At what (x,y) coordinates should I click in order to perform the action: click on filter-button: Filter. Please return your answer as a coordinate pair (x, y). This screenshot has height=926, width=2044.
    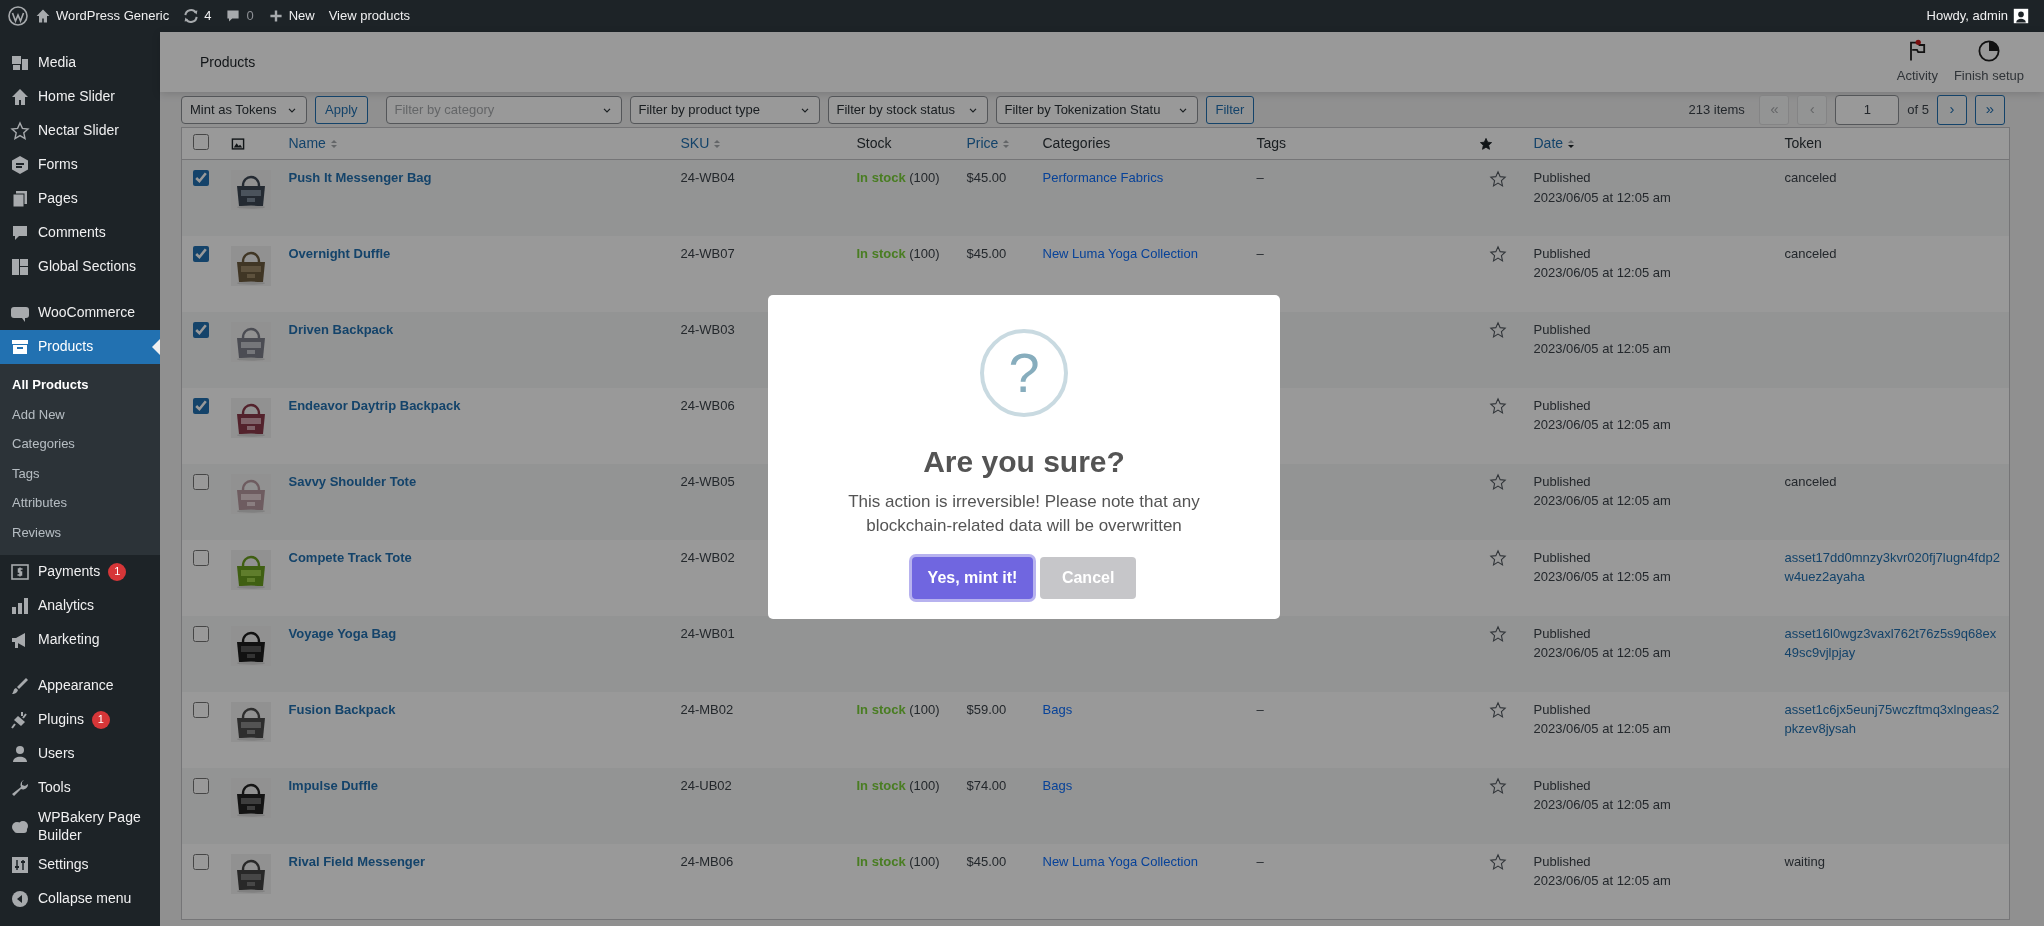
    Looking at the image, I should click on (1230, 109).